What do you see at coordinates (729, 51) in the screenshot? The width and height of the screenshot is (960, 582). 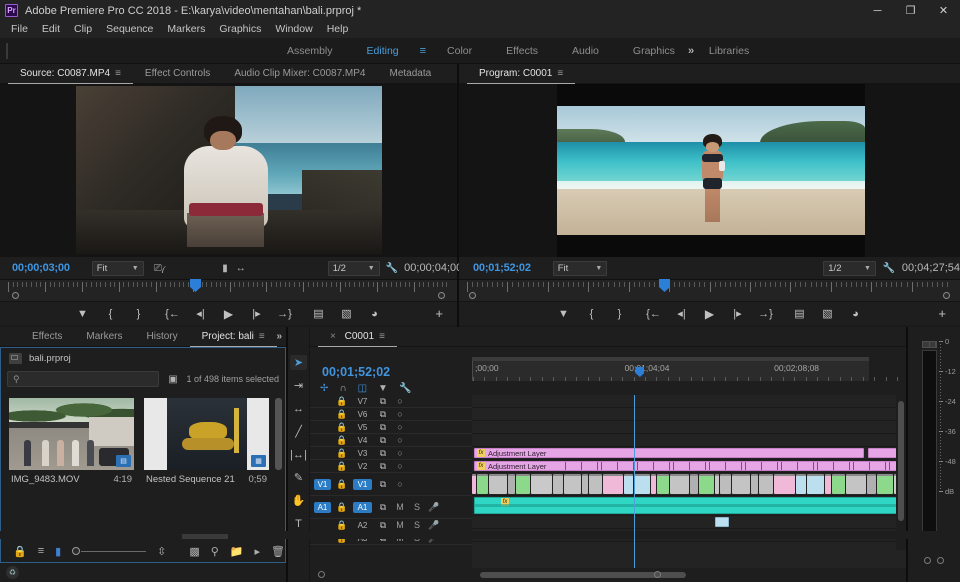 I see `workspace-tab-libraries: Libraries` at bounding box center [729, 51].